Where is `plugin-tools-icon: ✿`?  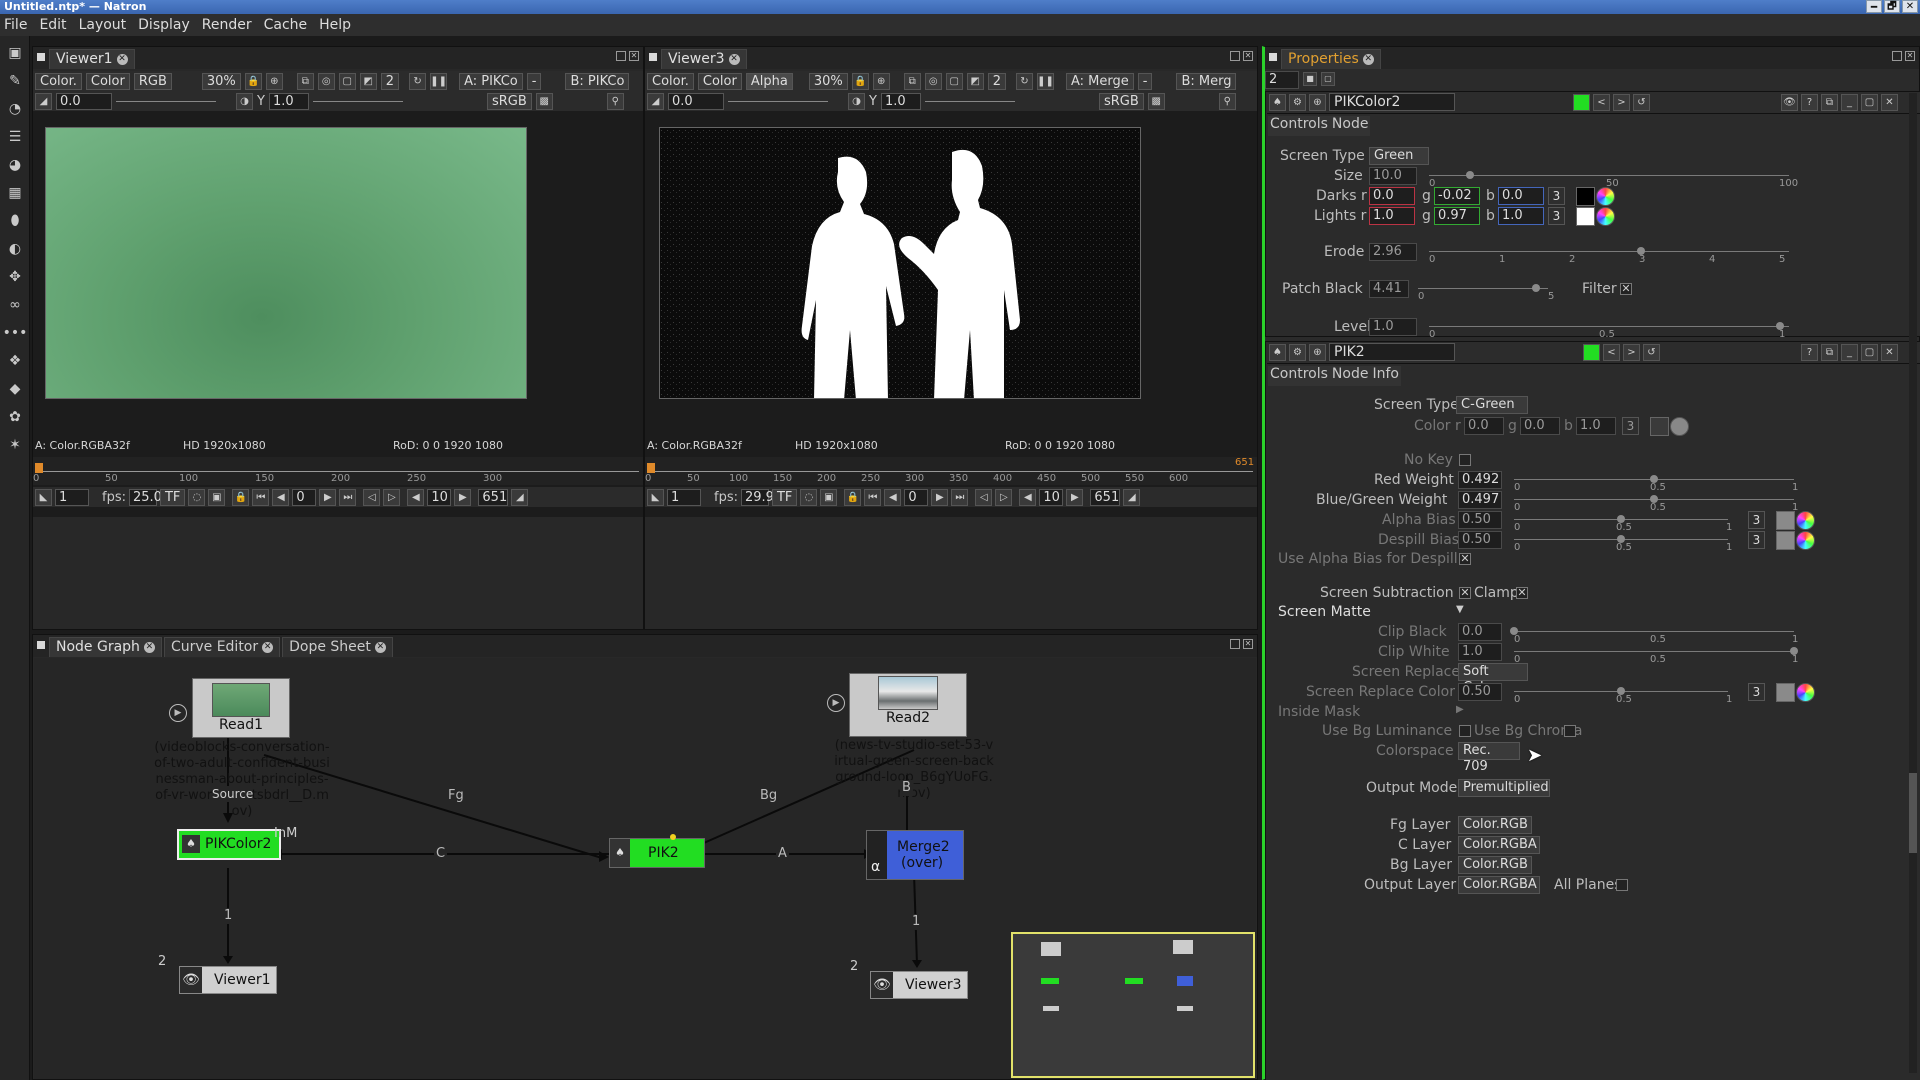
plugin-tools-icon: ✿ is located at coordinates (15, 417).